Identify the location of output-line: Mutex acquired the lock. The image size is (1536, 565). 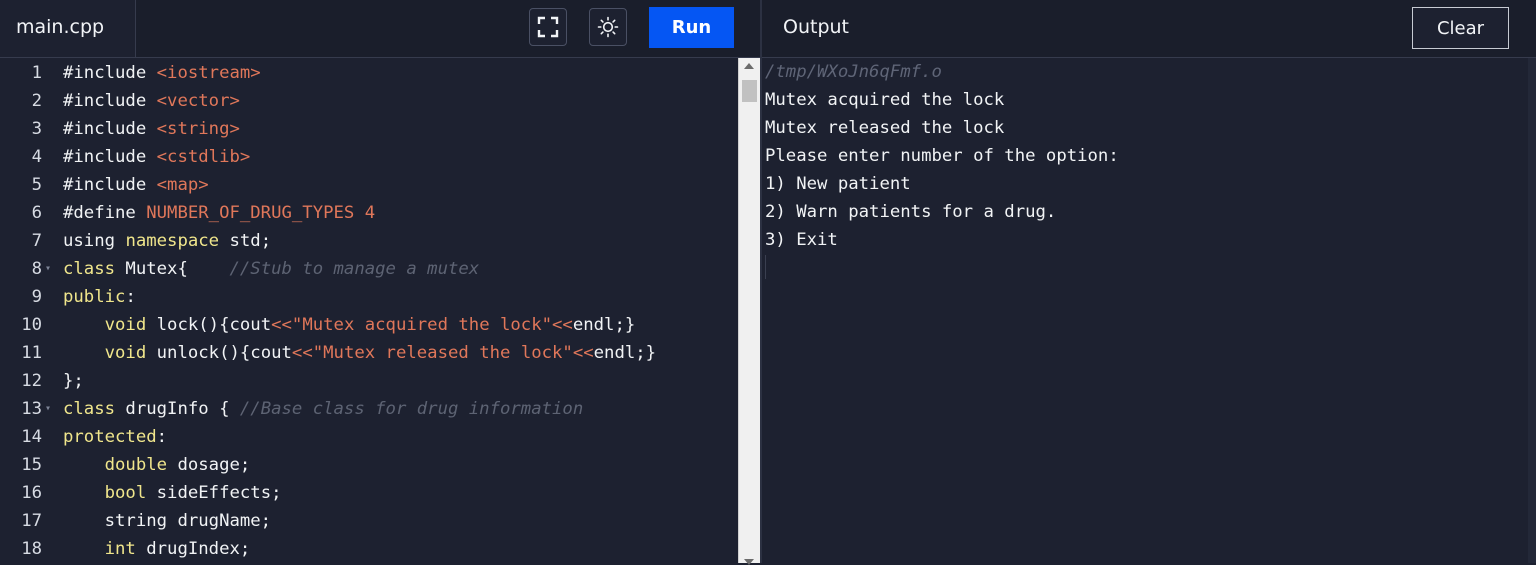
(885, 100).